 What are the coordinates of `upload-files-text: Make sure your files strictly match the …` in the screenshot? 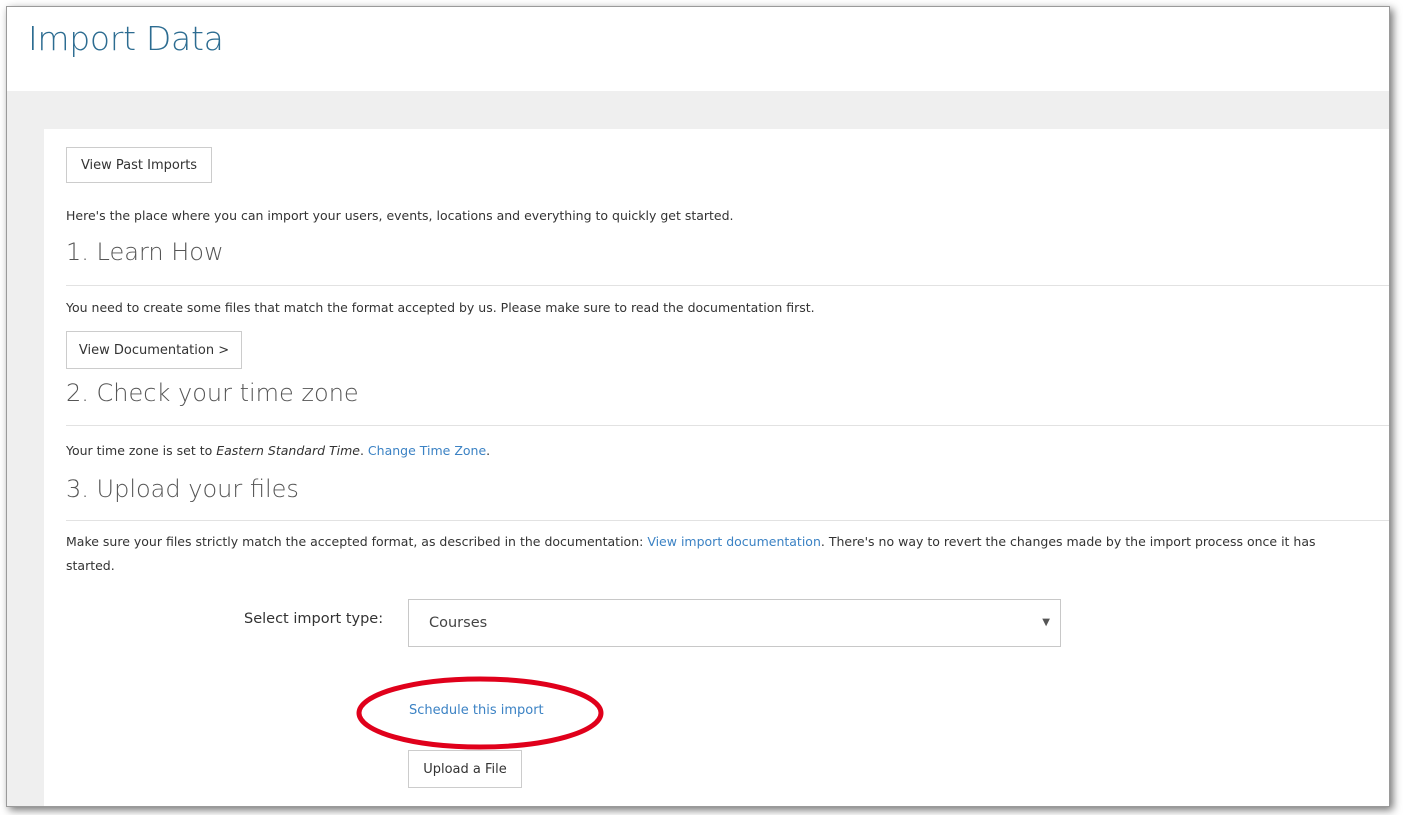 It's located at (691, 541).